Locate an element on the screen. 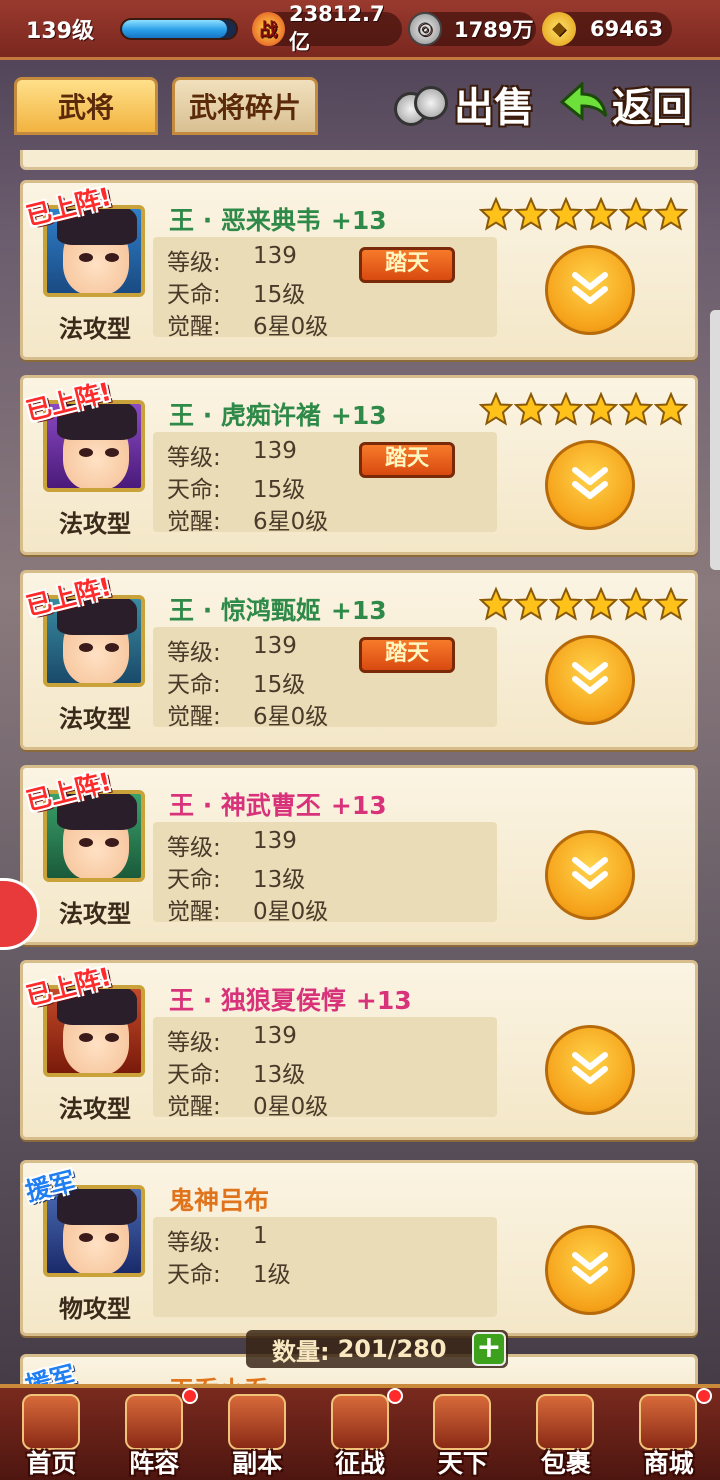 Image resolution: width=720 pixels, height=1480 pixels. hero-type: 物攻型 is located at coordinates (95, 1309).